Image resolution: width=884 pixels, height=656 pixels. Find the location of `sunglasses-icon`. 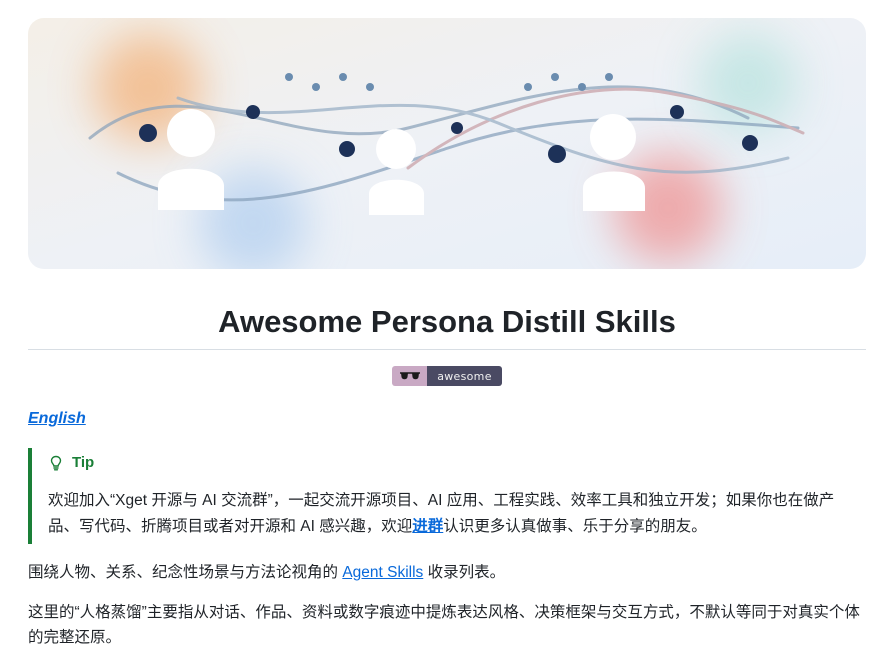

sunglasses-icon is located at coordinates (409, 376).